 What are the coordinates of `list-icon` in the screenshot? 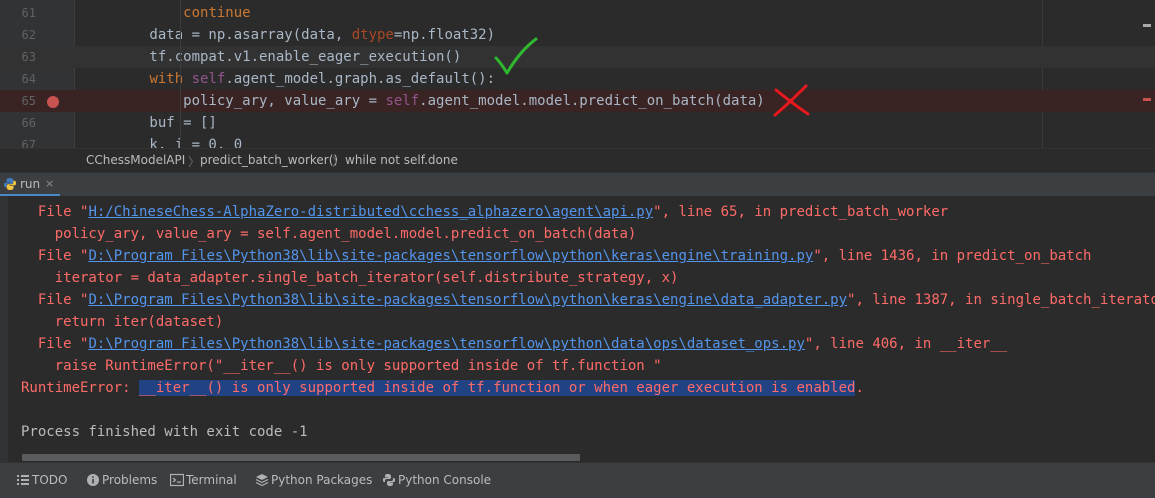 It's located at (23, 480).